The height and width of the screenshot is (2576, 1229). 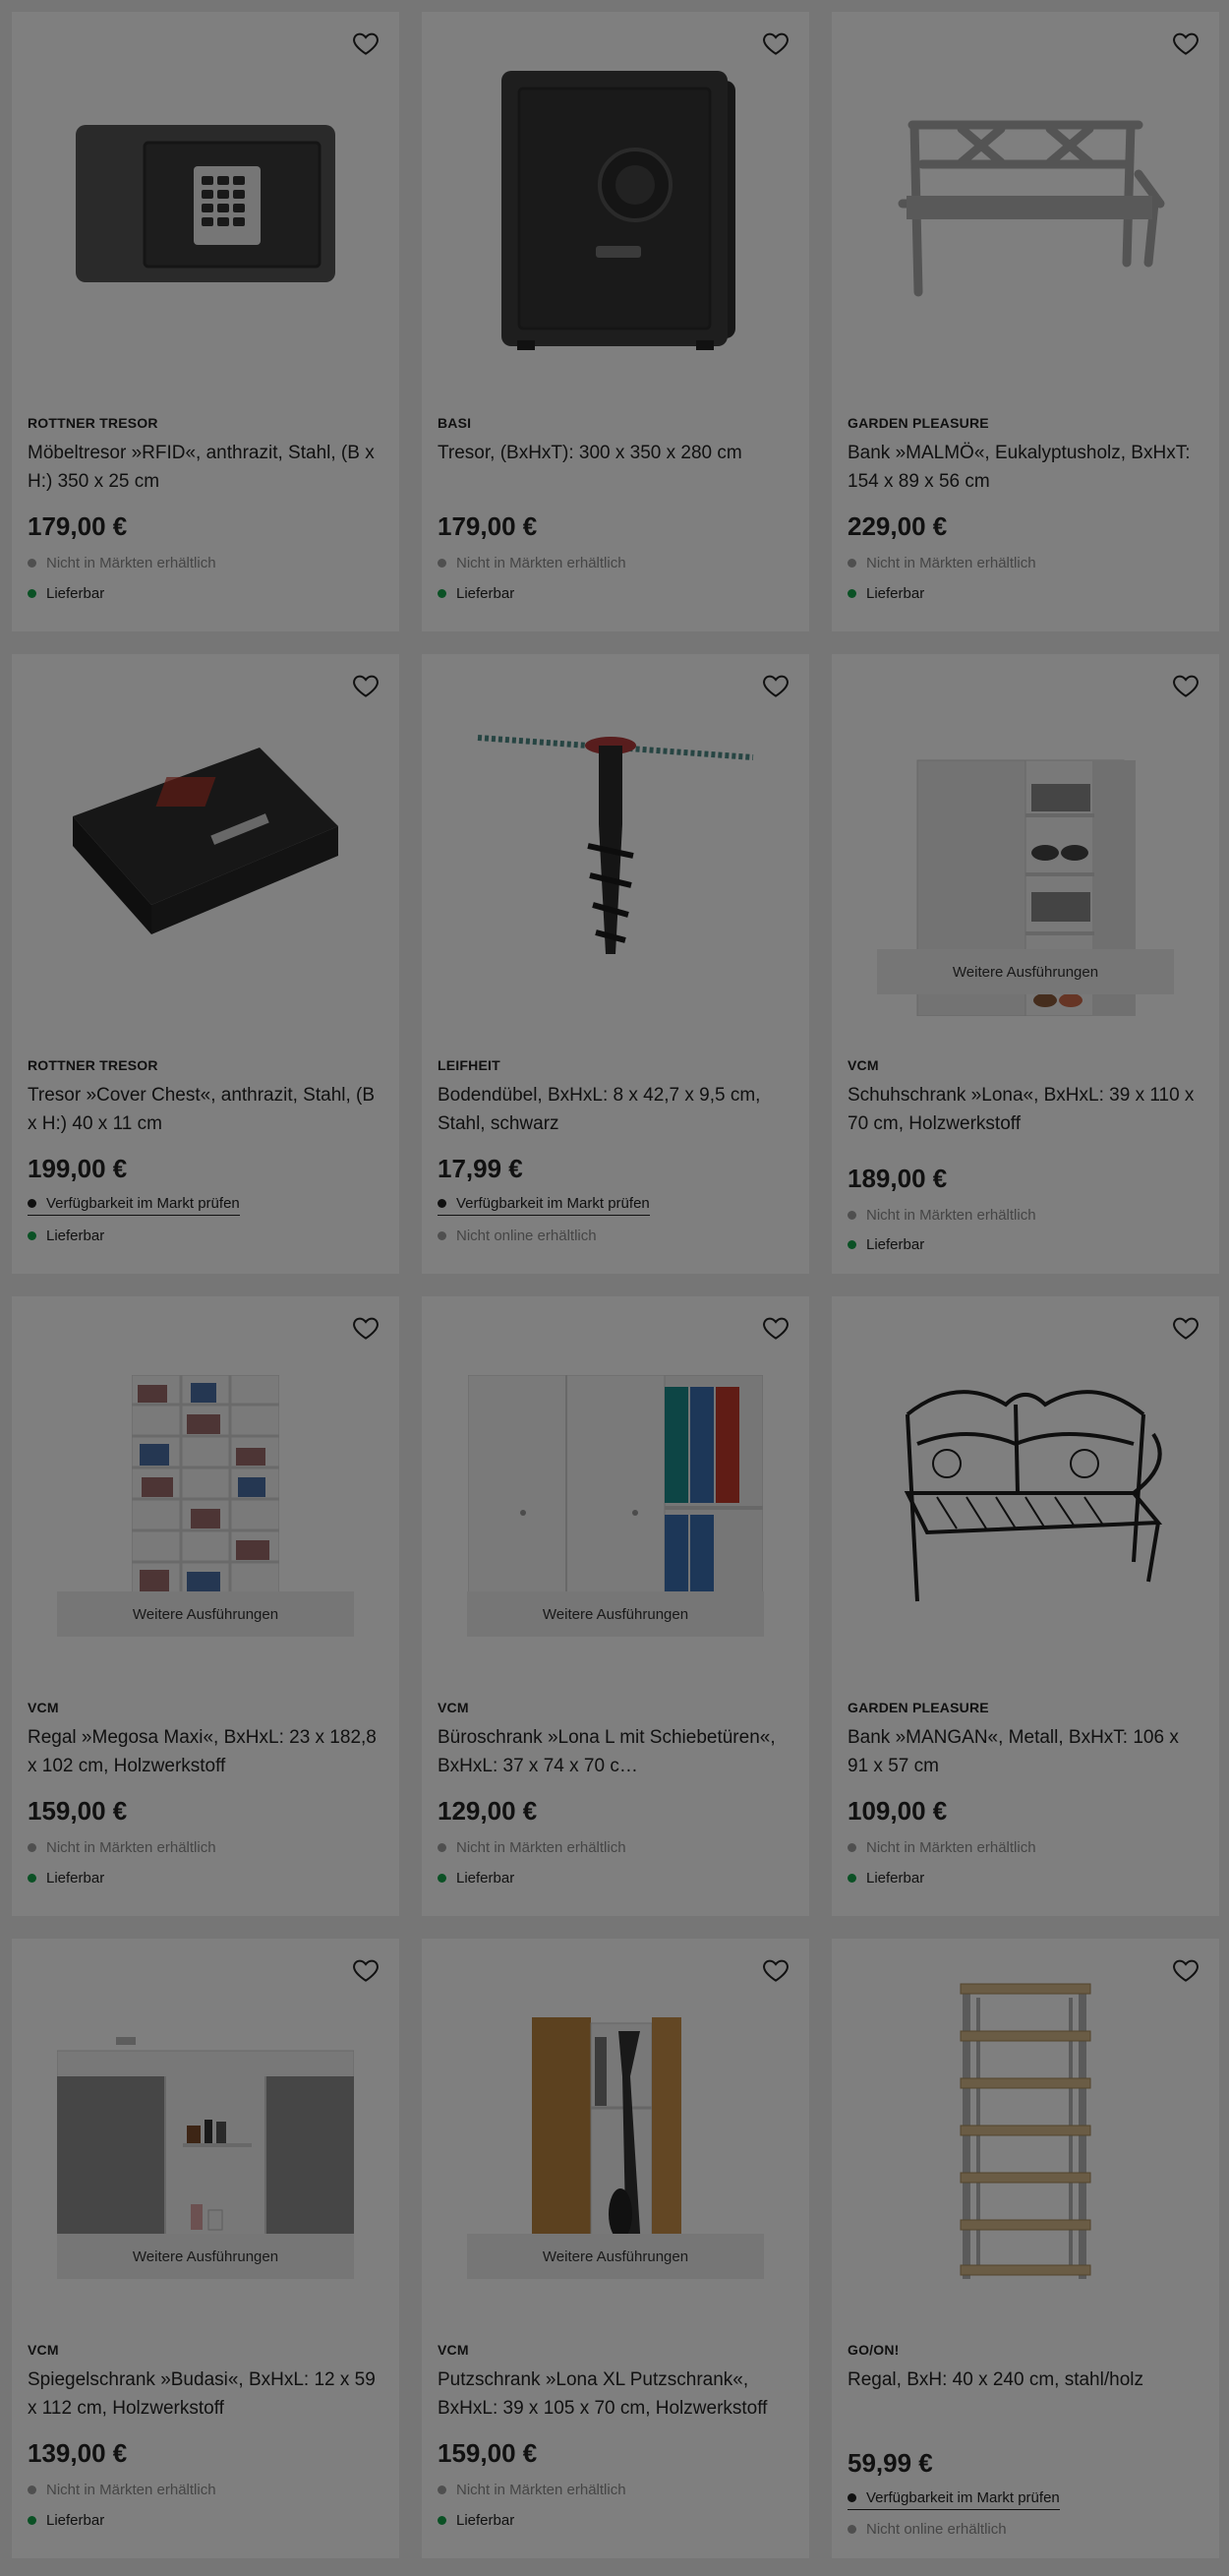 What do you see at coordinates (488, 2453) in the screenshot?
I see `product-price: 159,00 €` at bounding box center [488, 2453].